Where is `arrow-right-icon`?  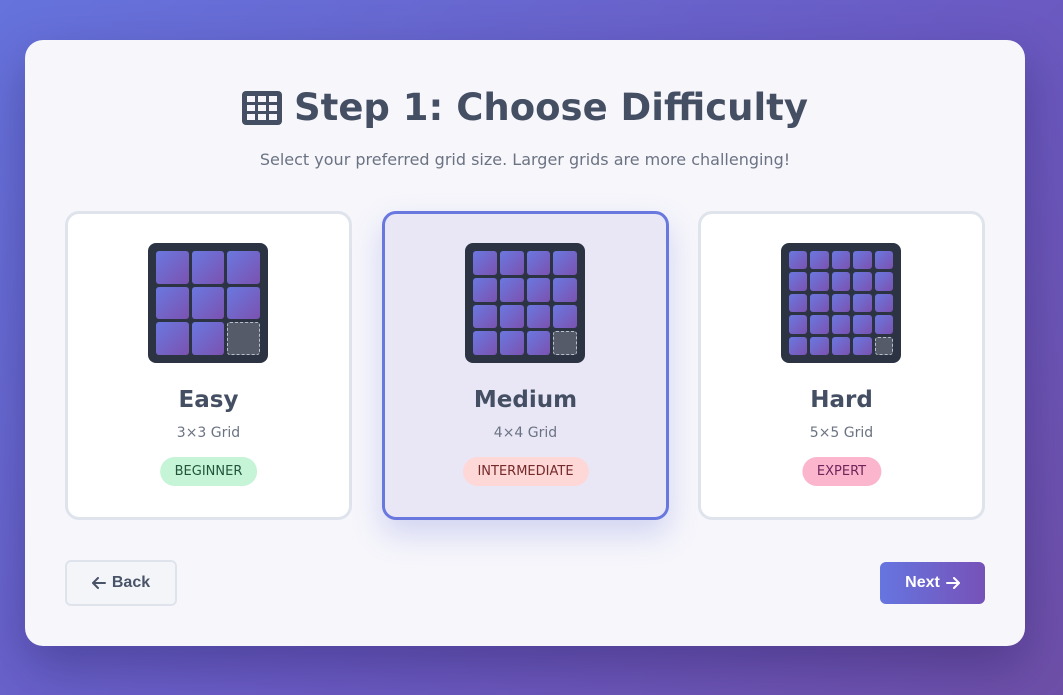
arrow-right-icon is located at coordinates (952, 583).